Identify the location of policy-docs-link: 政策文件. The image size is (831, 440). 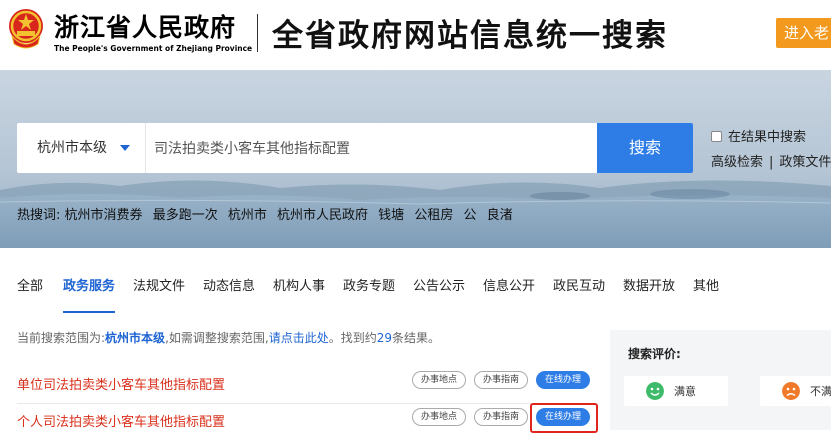
(805, 162).